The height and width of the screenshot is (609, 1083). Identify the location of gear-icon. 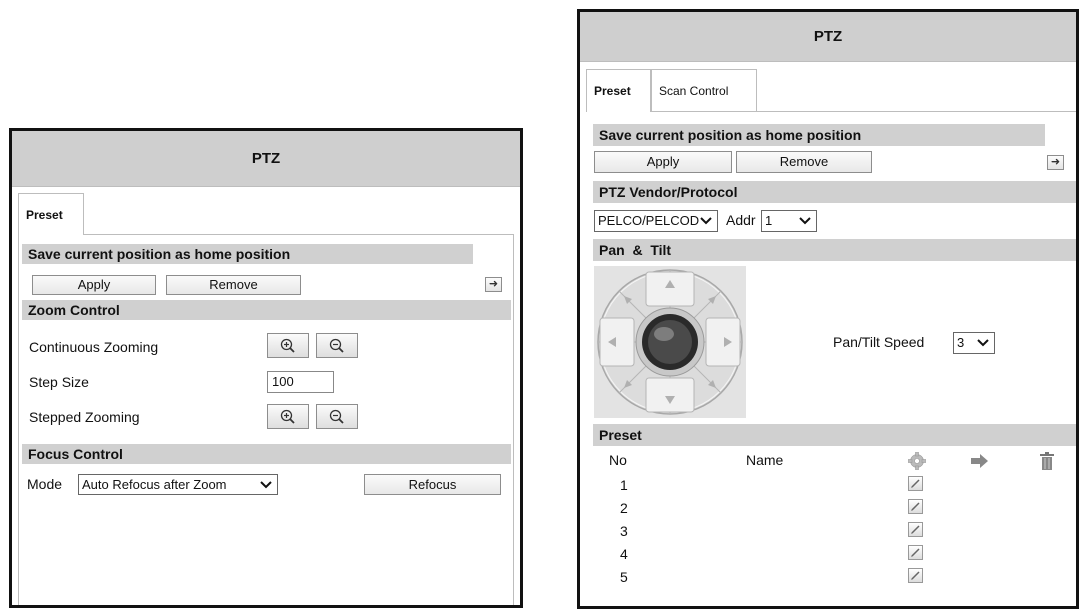
(917, 461).